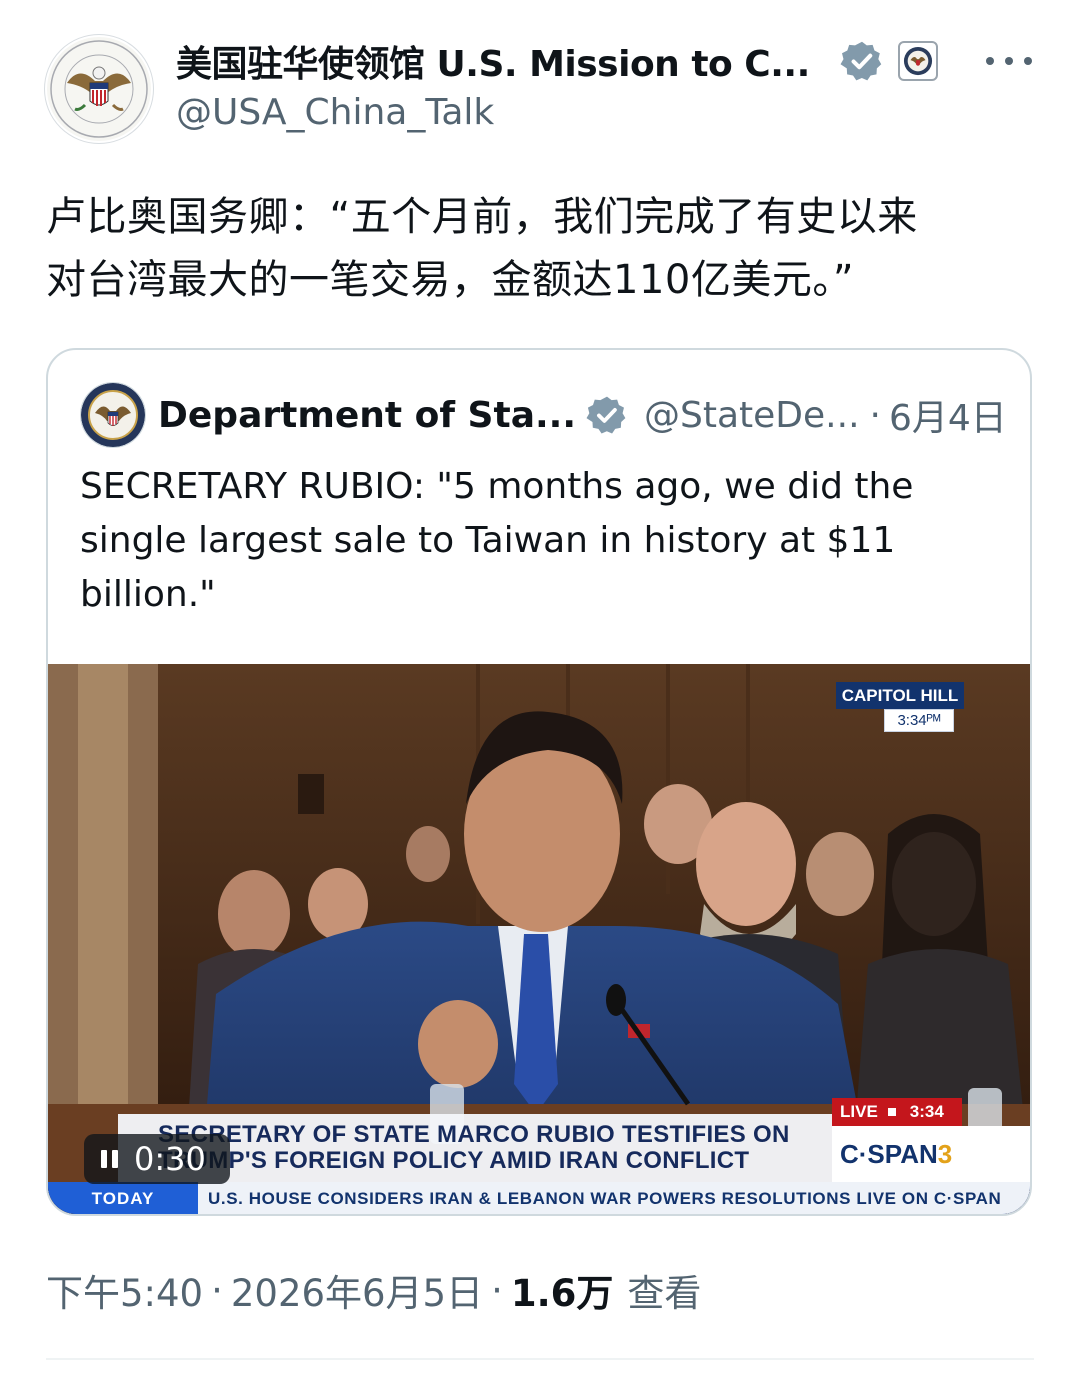 This screenshot has height=1381, width=1080. I want to click on tweet-text-line: 卢比奥国务卿：“五个月前，我们完成了有史以来, so click(482, 217).